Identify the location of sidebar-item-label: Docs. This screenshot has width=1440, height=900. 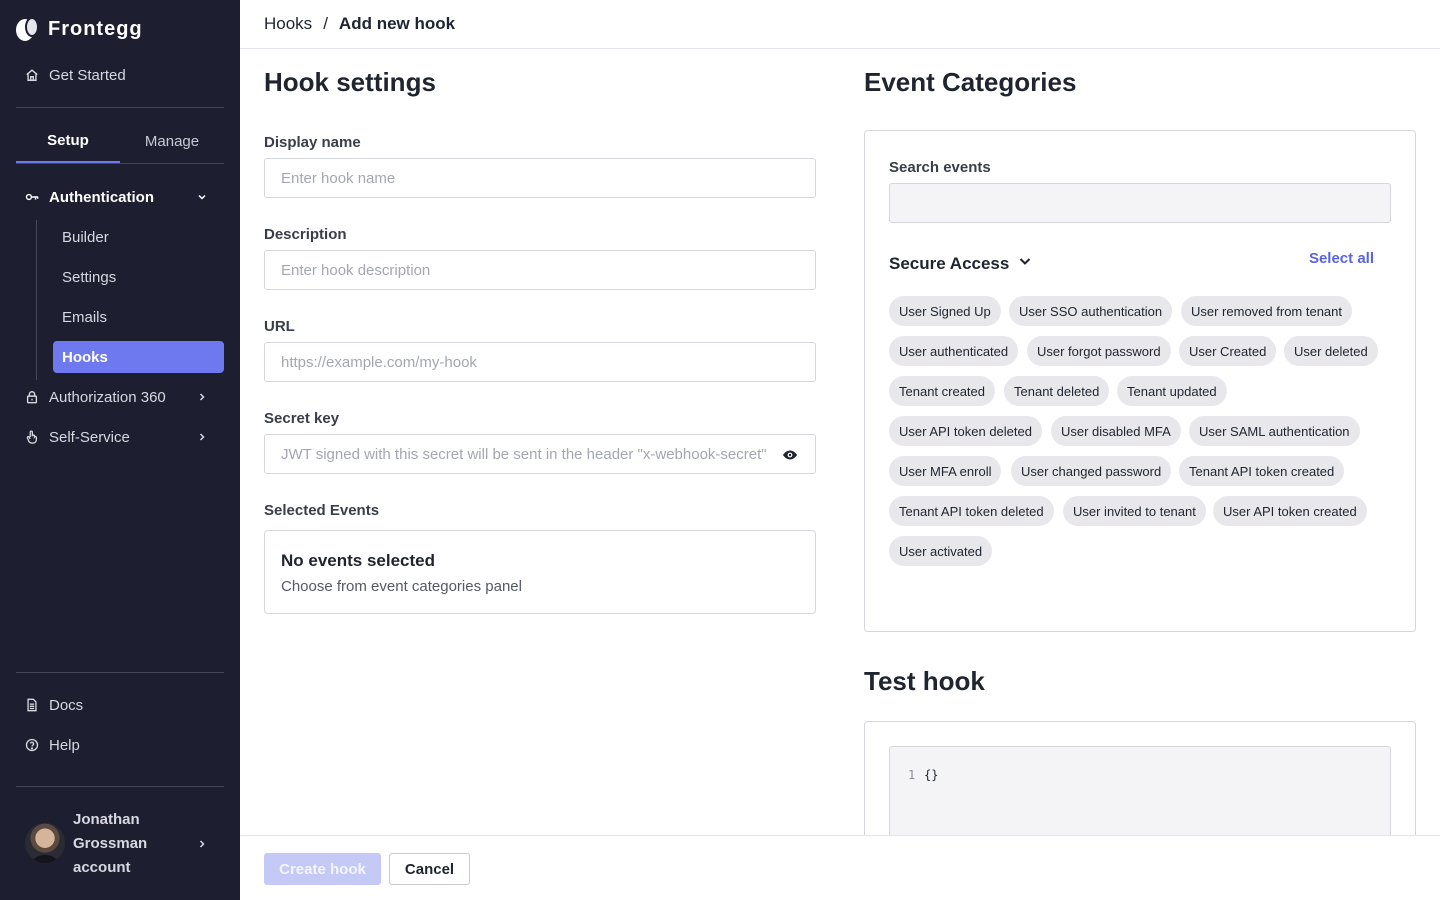
(66, 705).